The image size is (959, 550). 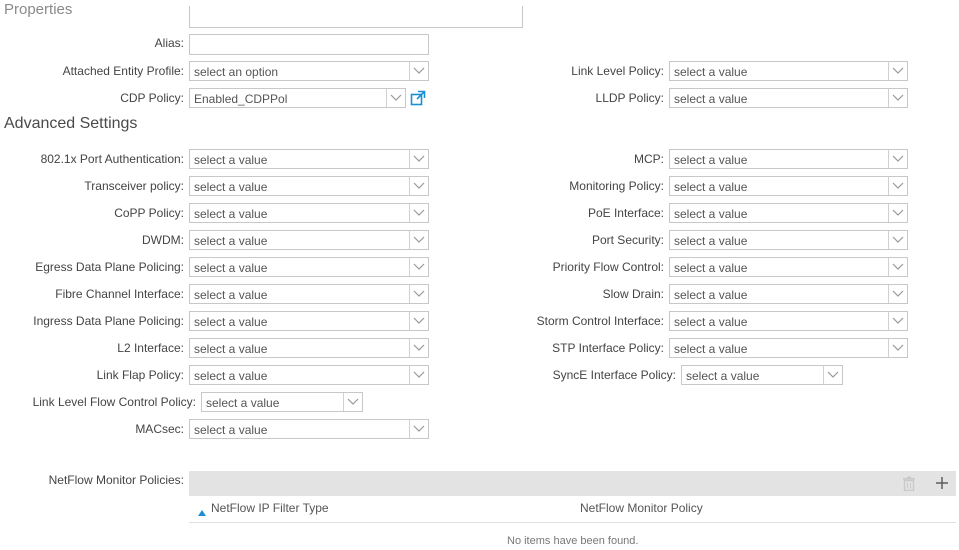 What do you see at coordinates (788, 98) in the screenshot?
I see `lldp-policy-select: select a value` at bounding box center [788, 98].